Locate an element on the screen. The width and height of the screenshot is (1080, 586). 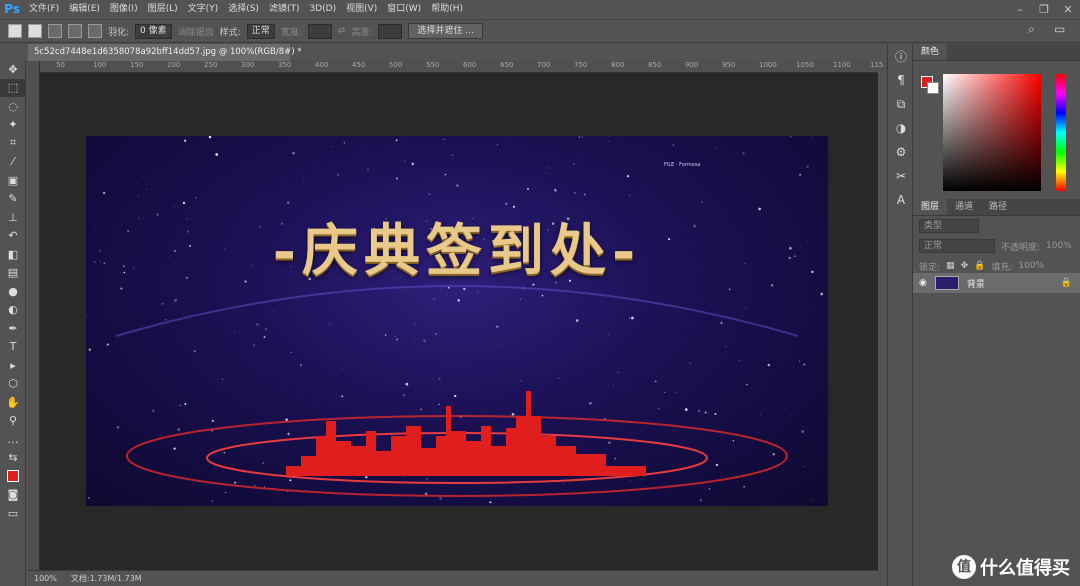
layer-filter-select: 类型 is located at coordinates (949, 226).